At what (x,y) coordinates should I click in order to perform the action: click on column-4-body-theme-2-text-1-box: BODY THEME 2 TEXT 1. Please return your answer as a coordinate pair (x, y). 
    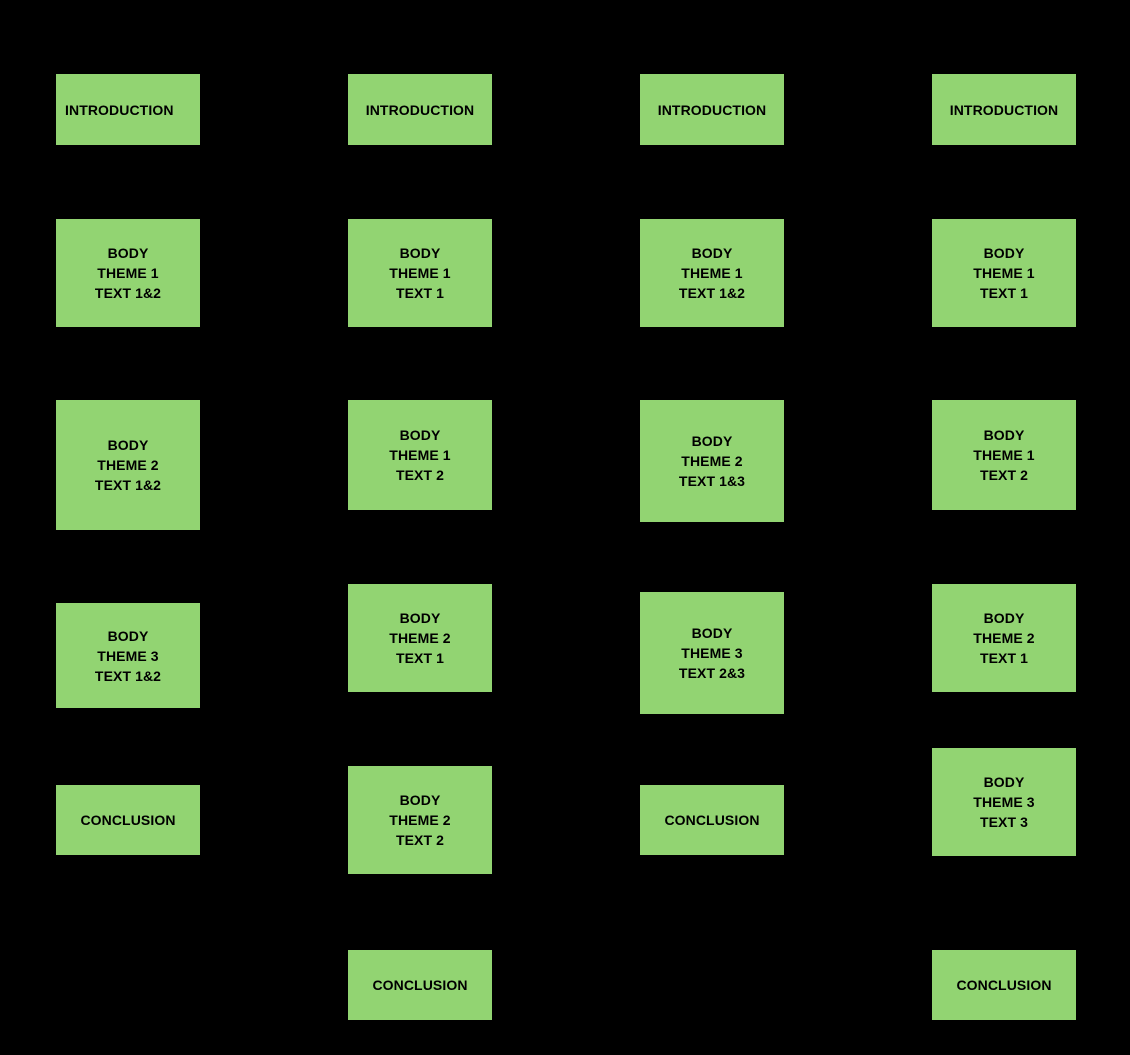
    Looking at the image, I should click on (1004, 638).